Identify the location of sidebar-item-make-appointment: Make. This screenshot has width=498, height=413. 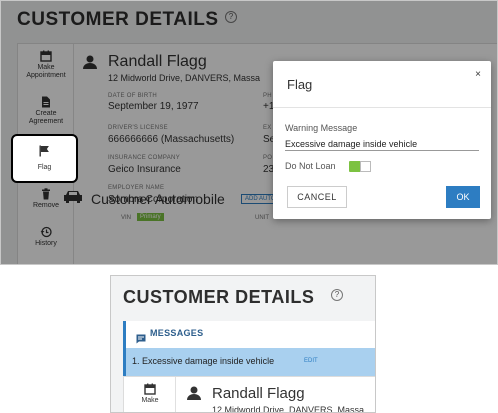
(150, 393).